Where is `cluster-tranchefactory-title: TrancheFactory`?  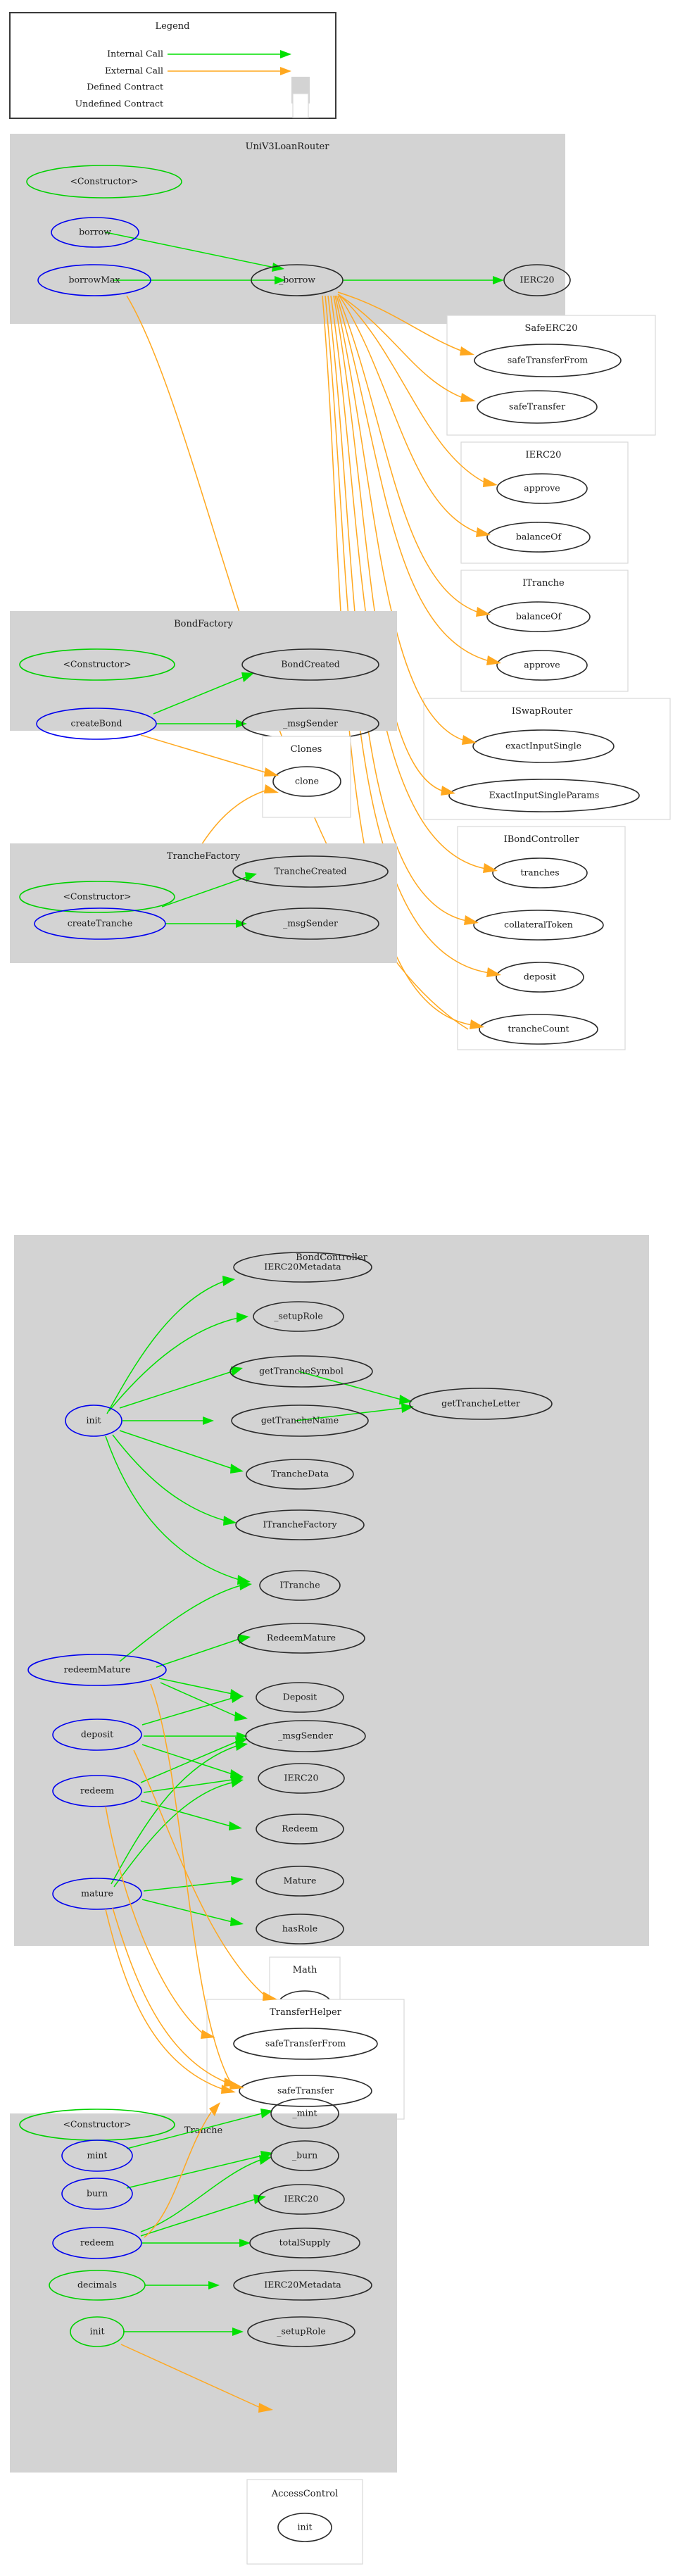 cluster-tranchefactory-title: TrancheFactory is located at coordinates (204, 857).